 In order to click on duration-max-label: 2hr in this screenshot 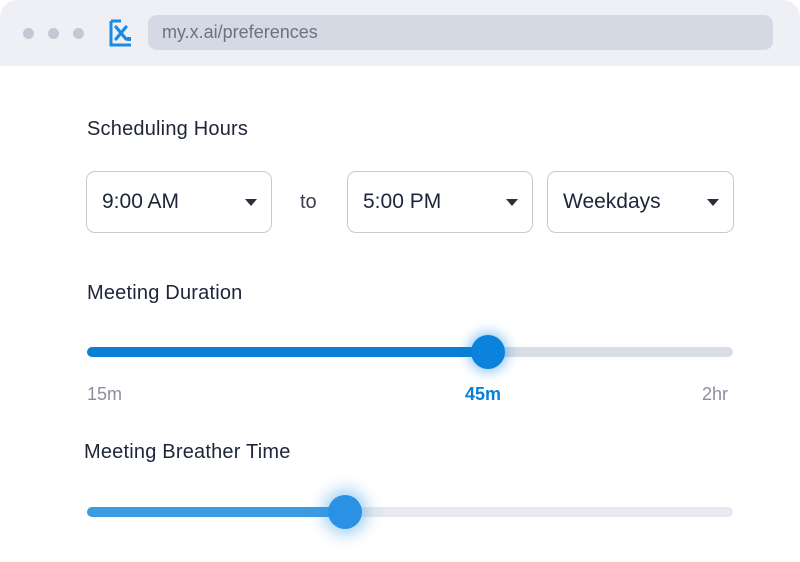, I will do `click(715, 394)`.